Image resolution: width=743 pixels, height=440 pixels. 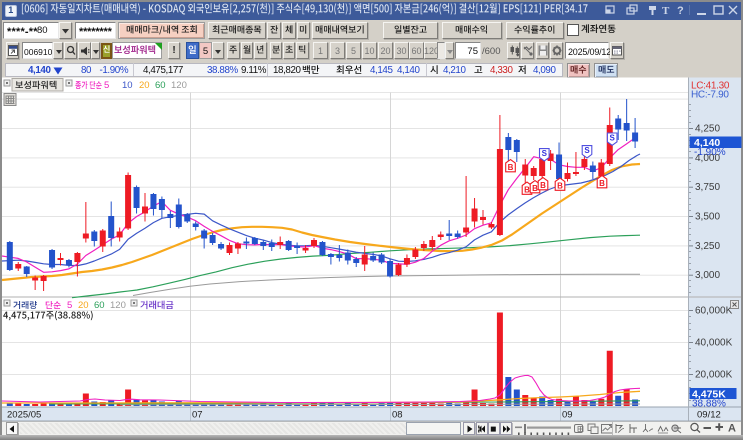 I want to click on svg-text: 4,250, so click(x=707, y=129).